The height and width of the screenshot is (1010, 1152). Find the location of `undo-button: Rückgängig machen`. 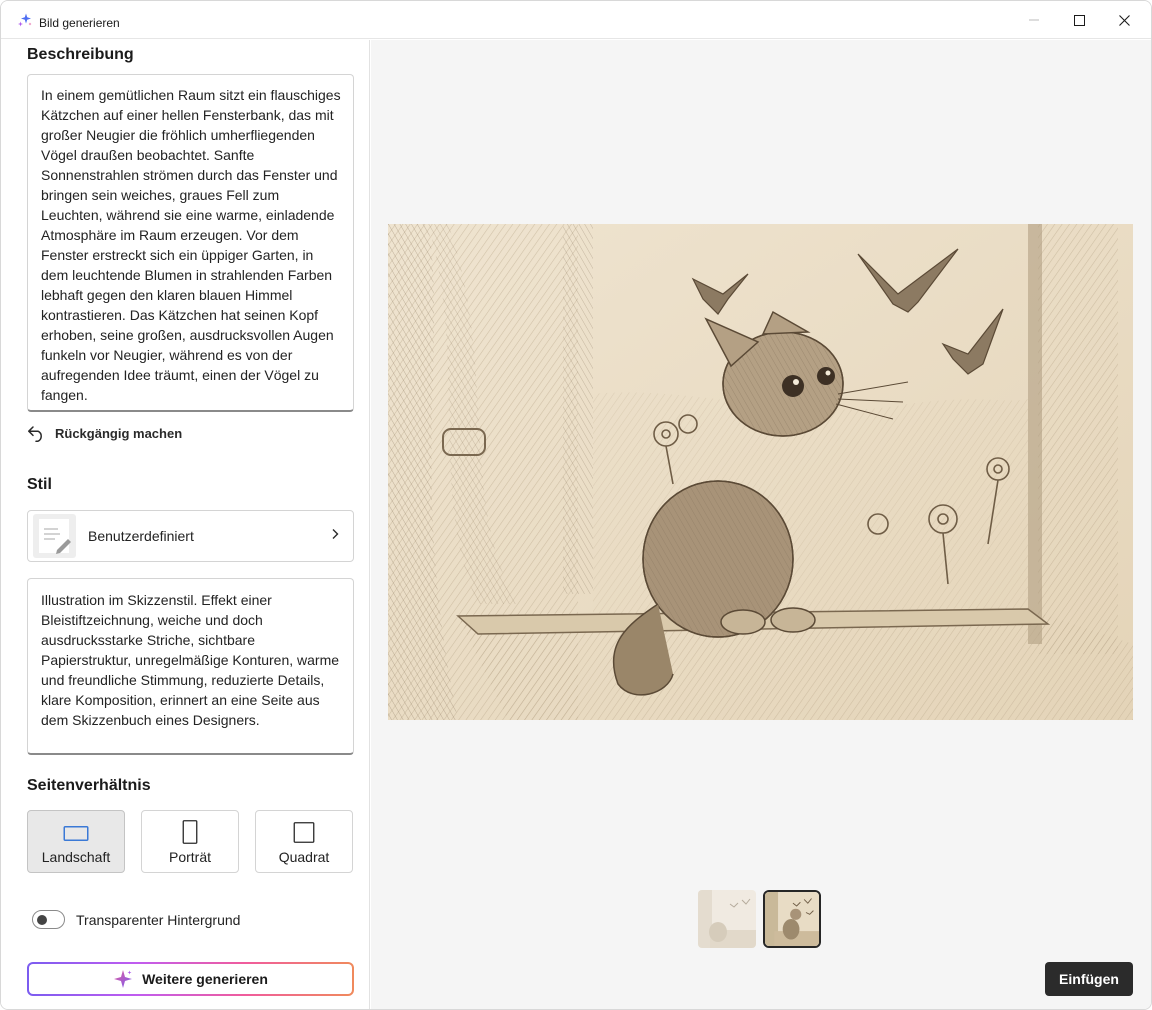

undo-button: Rückgängig machen is located at coordinates (104, 433).